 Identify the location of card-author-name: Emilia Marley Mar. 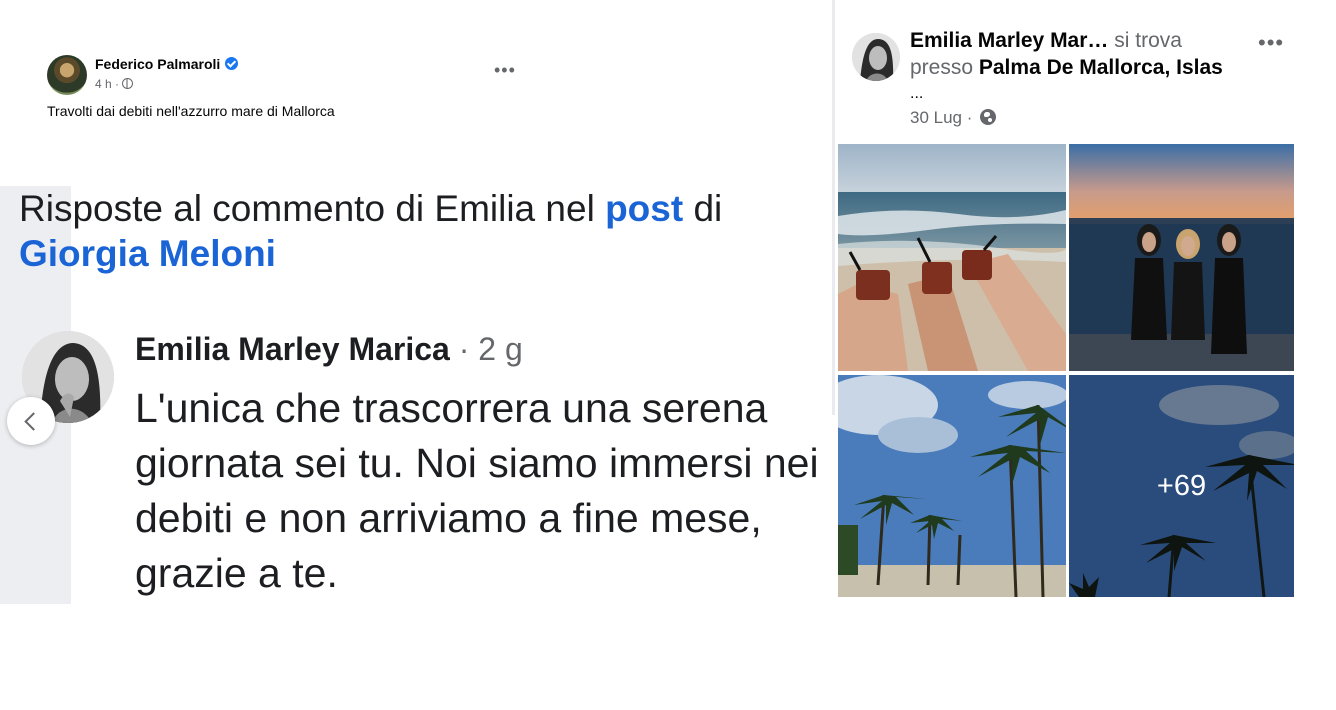
(998, 40).